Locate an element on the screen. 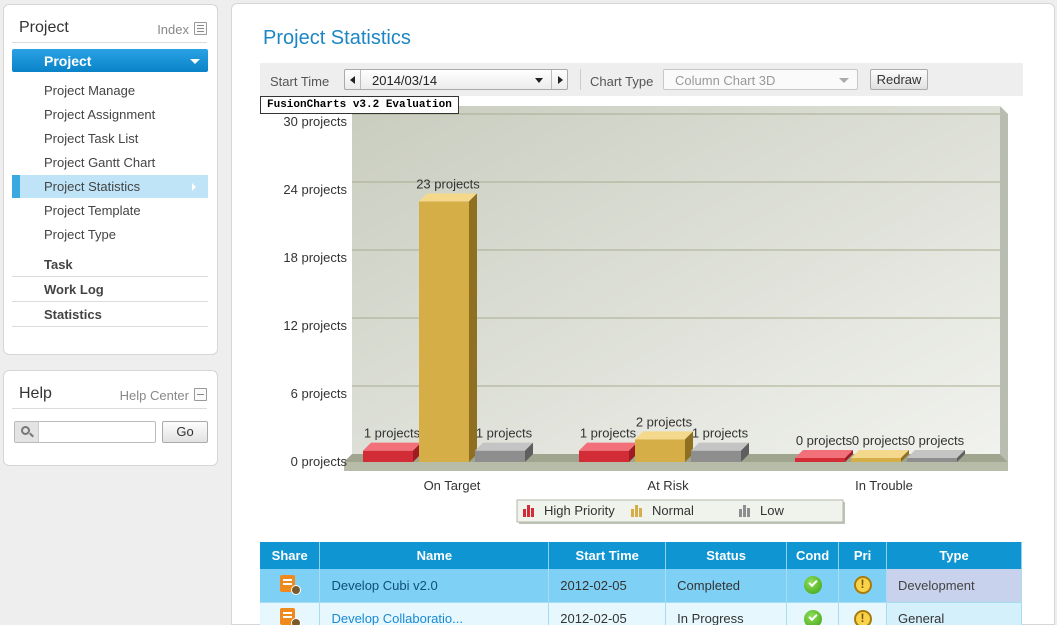 The width and height of the screenshot is (1057, 625). project-start-time: 2012-02-05 is located at coordinates (607, 613).